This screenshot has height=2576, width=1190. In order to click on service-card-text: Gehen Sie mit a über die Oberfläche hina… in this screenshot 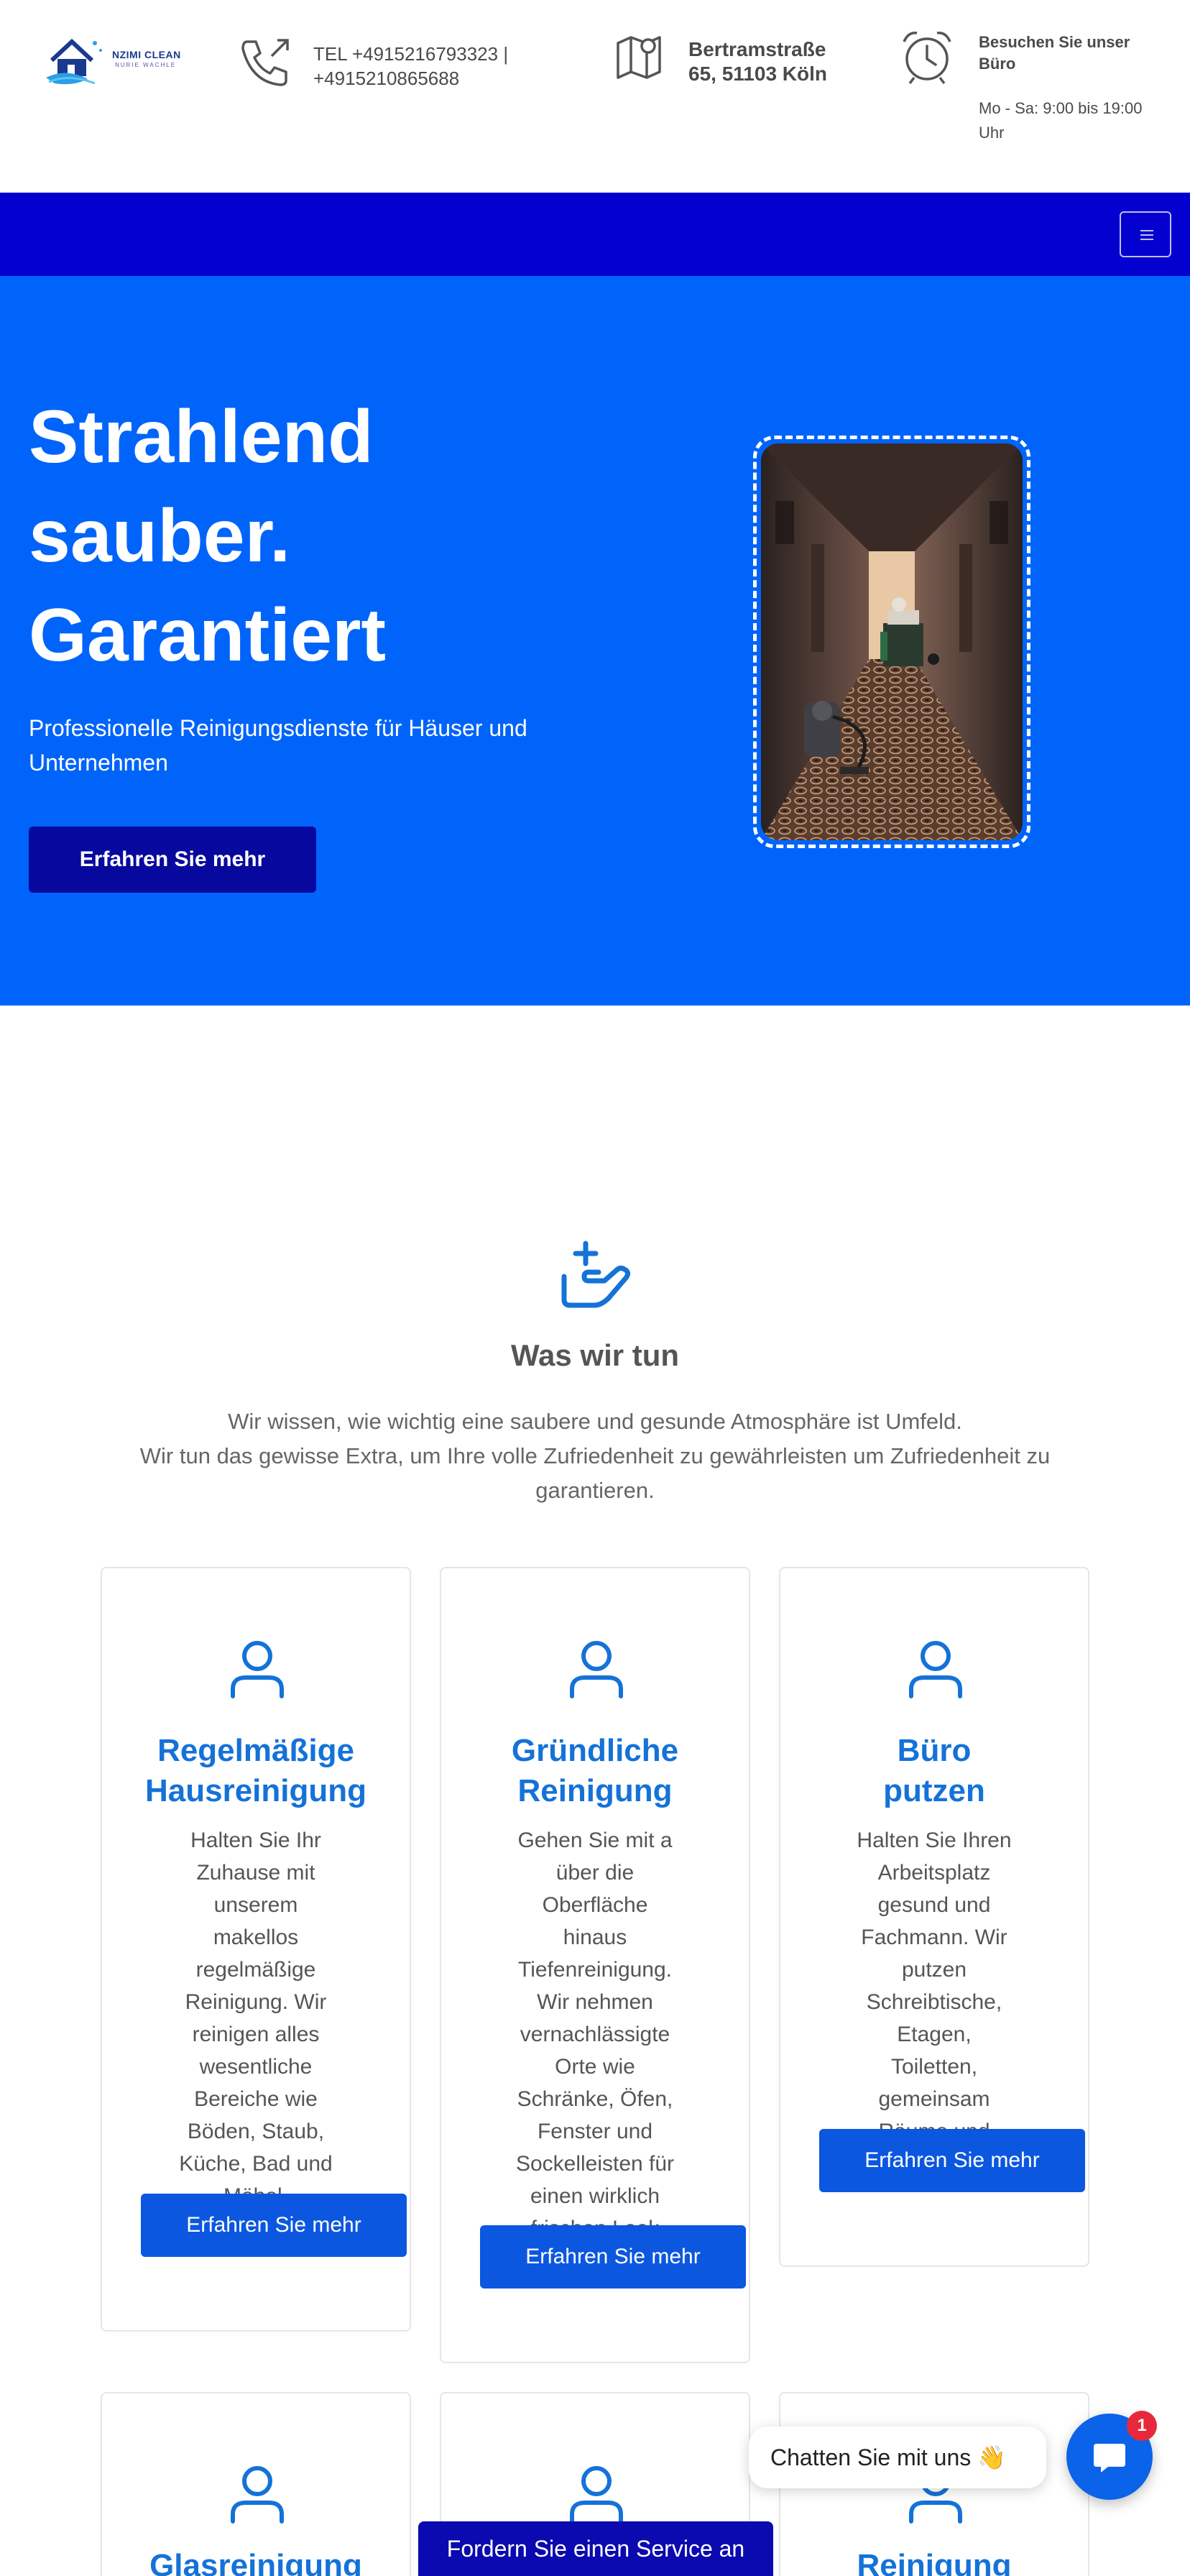, I will do `click(595, 2050)`.